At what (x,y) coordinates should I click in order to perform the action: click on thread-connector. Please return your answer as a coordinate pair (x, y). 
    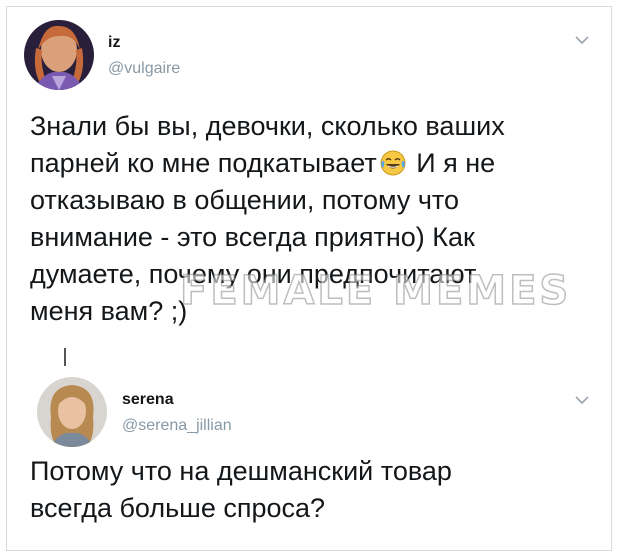
    Looking at the image, I should click on (65, 357).